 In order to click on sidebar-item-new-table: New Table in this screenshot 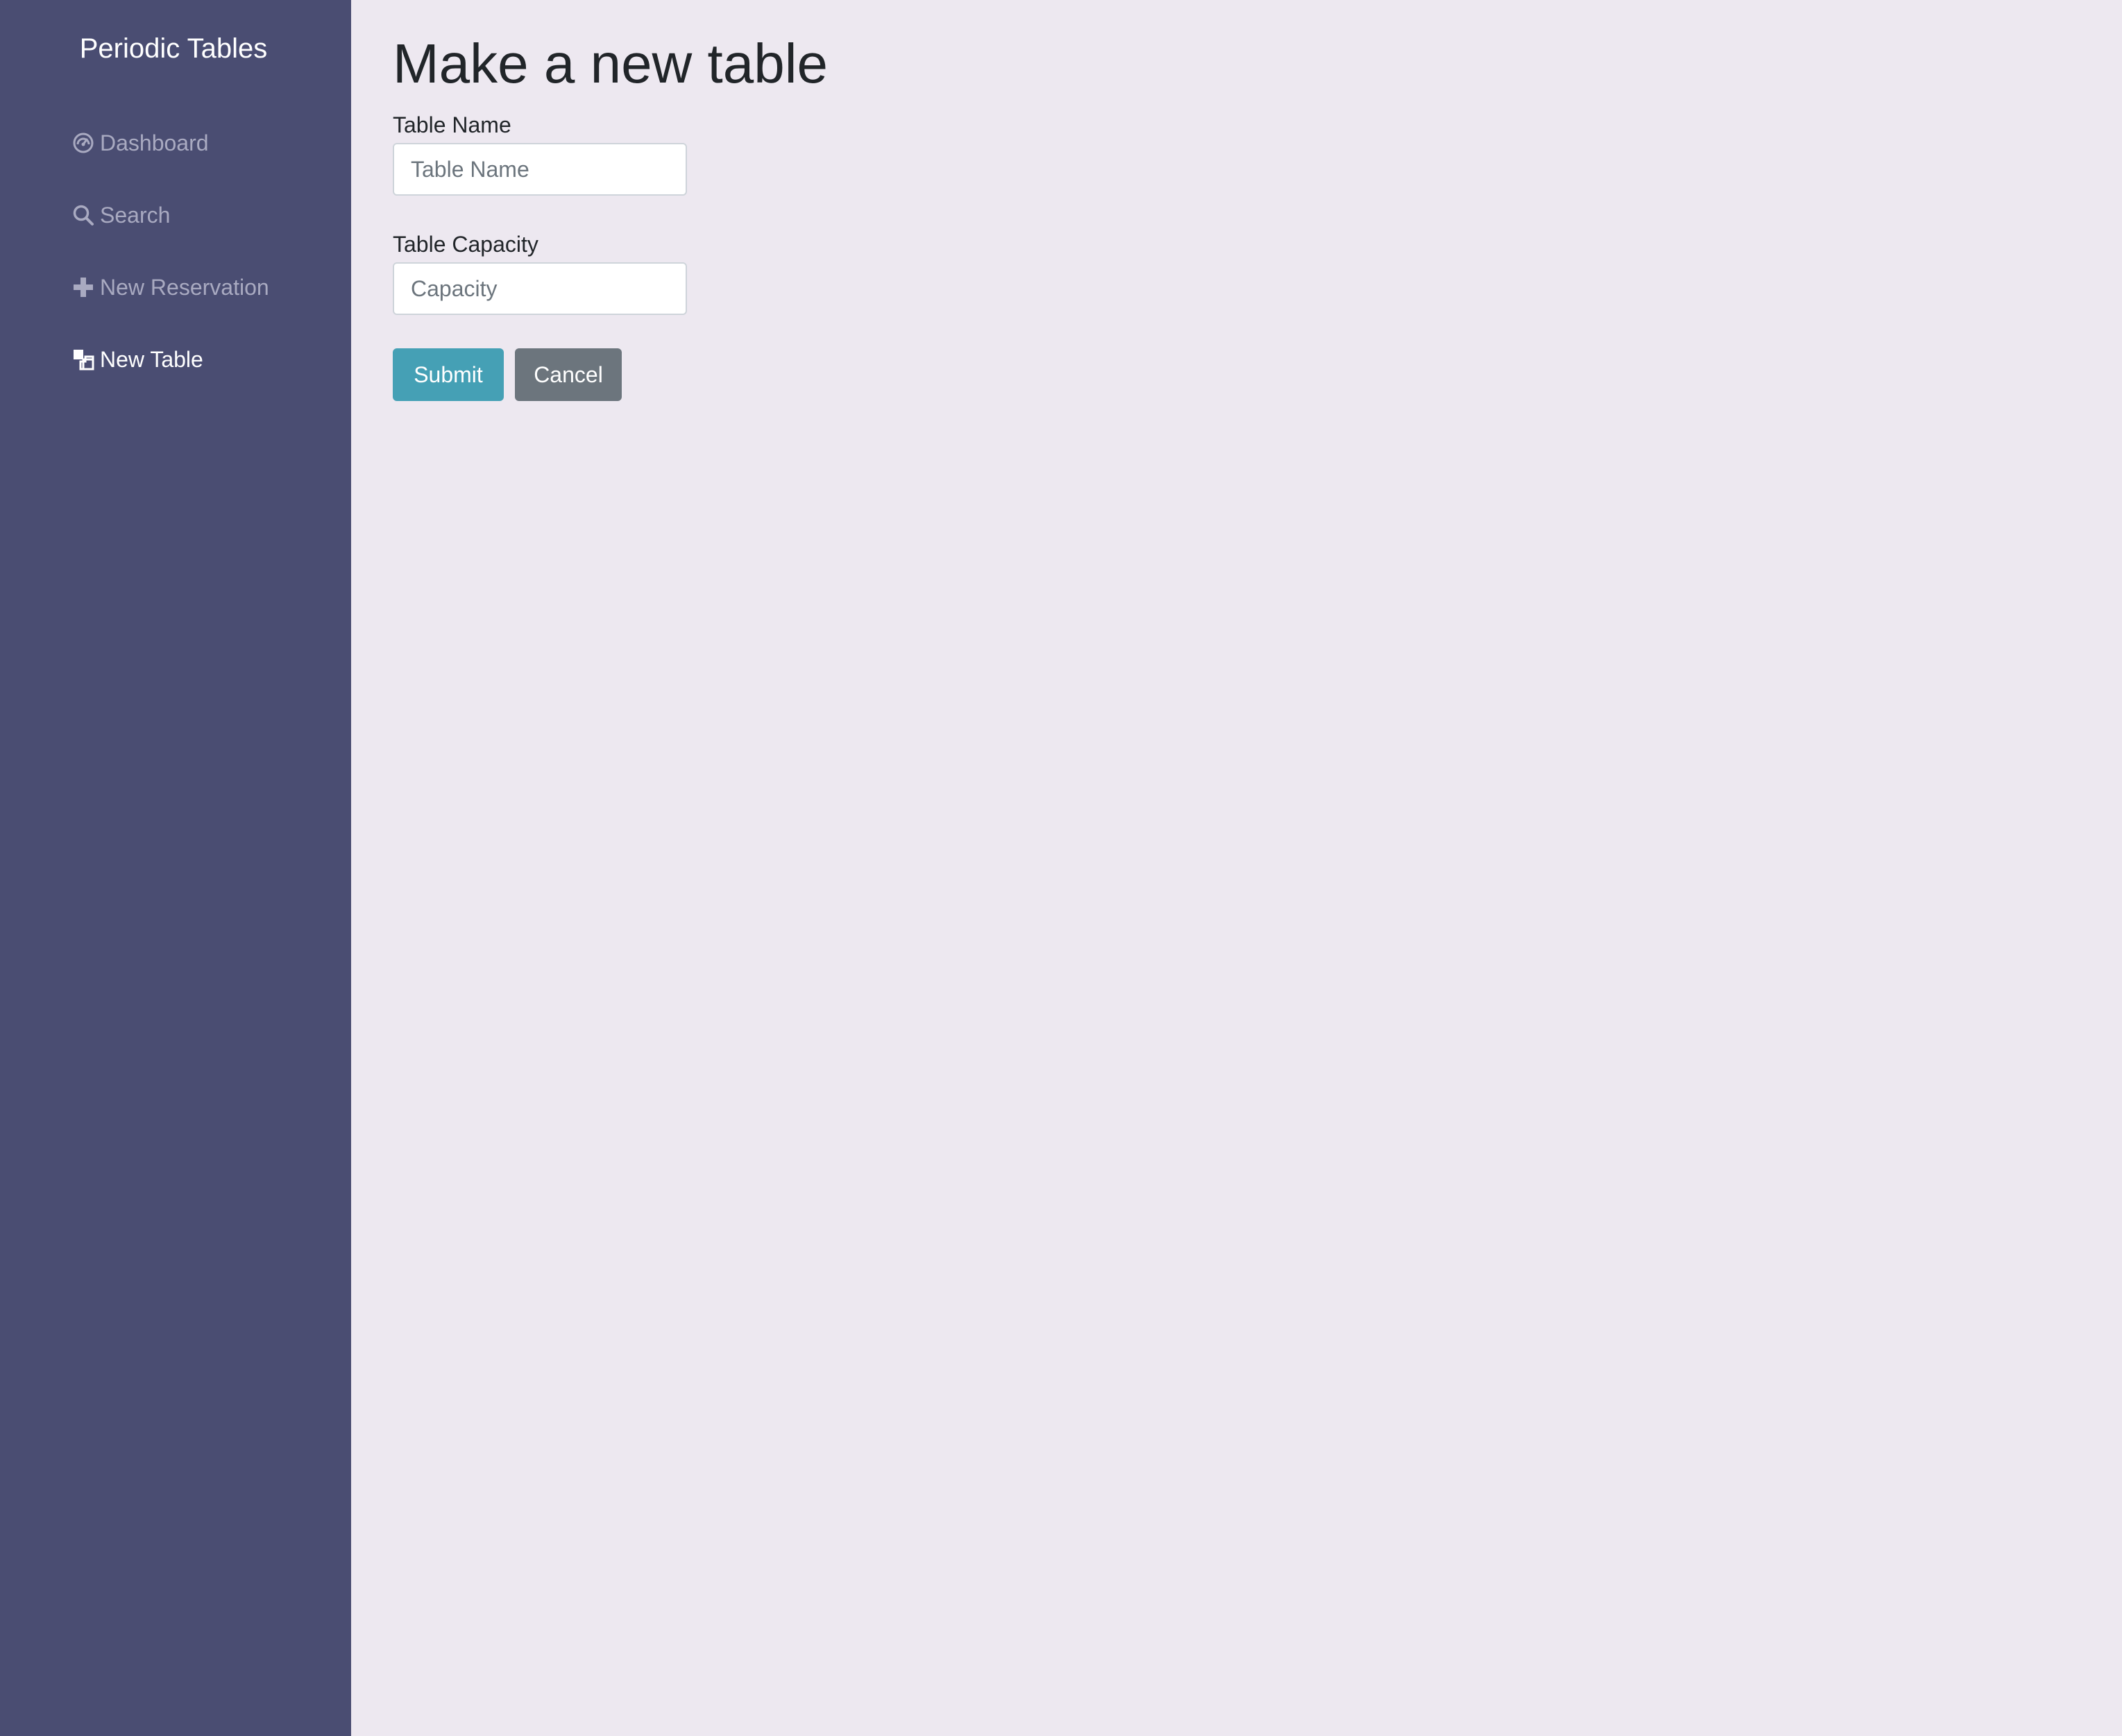, I will do `click(137, 359)`.